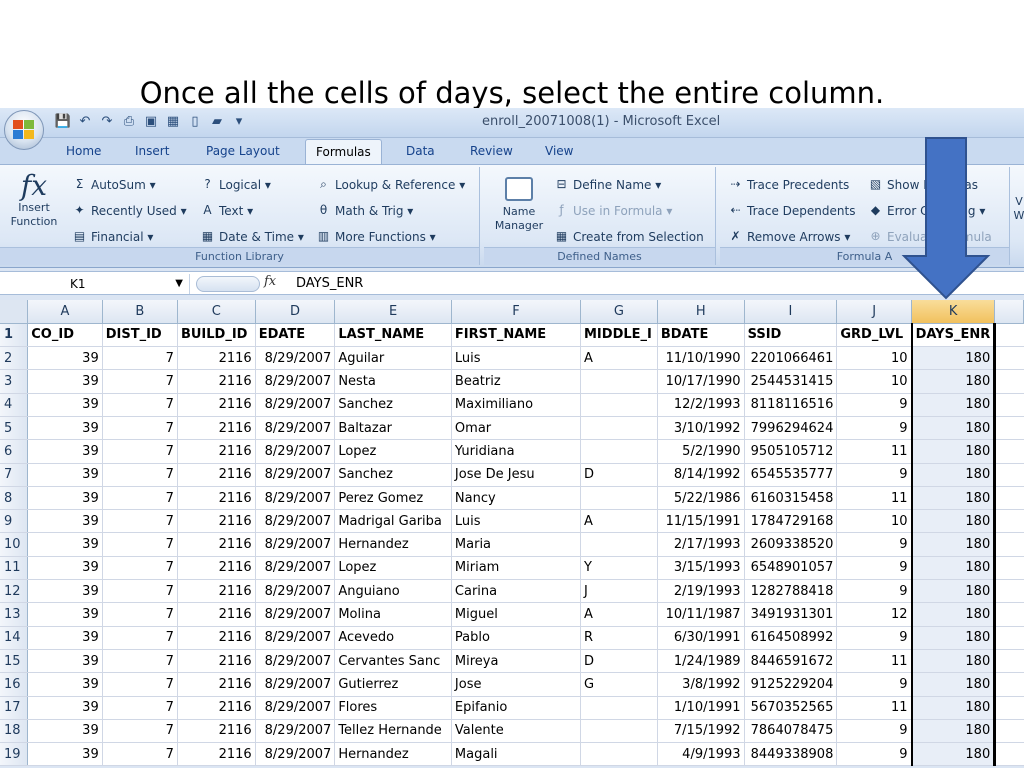 Image resolution: width=1024 pixels, height=768 pixels. What do you see at coordinates (14, 428) in the screenshot?
I see `row-header: 5` at bounding box center [14, 428].